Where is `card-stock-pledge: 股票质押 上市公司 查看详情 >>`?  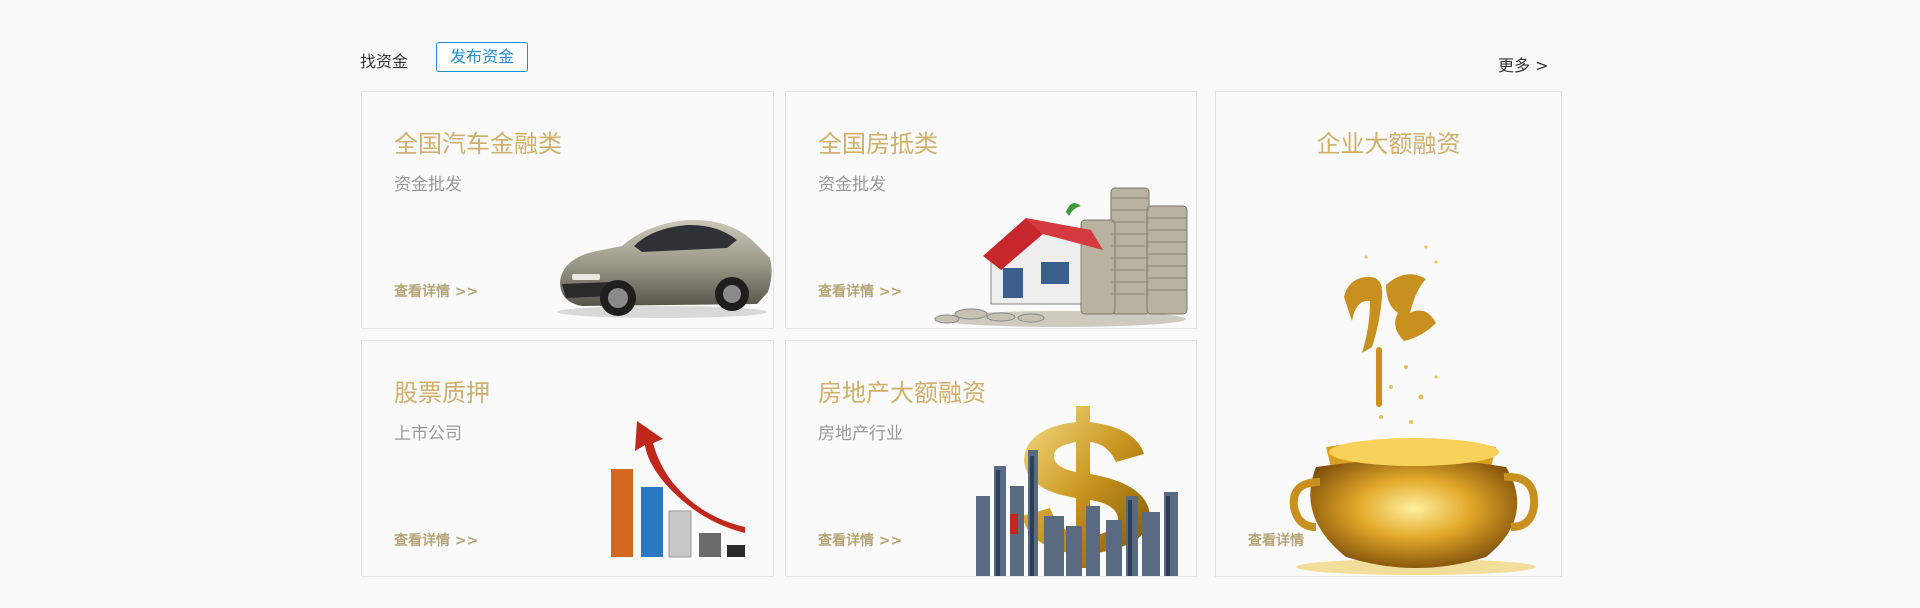
card-stock-pledge: 股票质押 上市公司 查看详情 >> is located at coordinates (567, 458).